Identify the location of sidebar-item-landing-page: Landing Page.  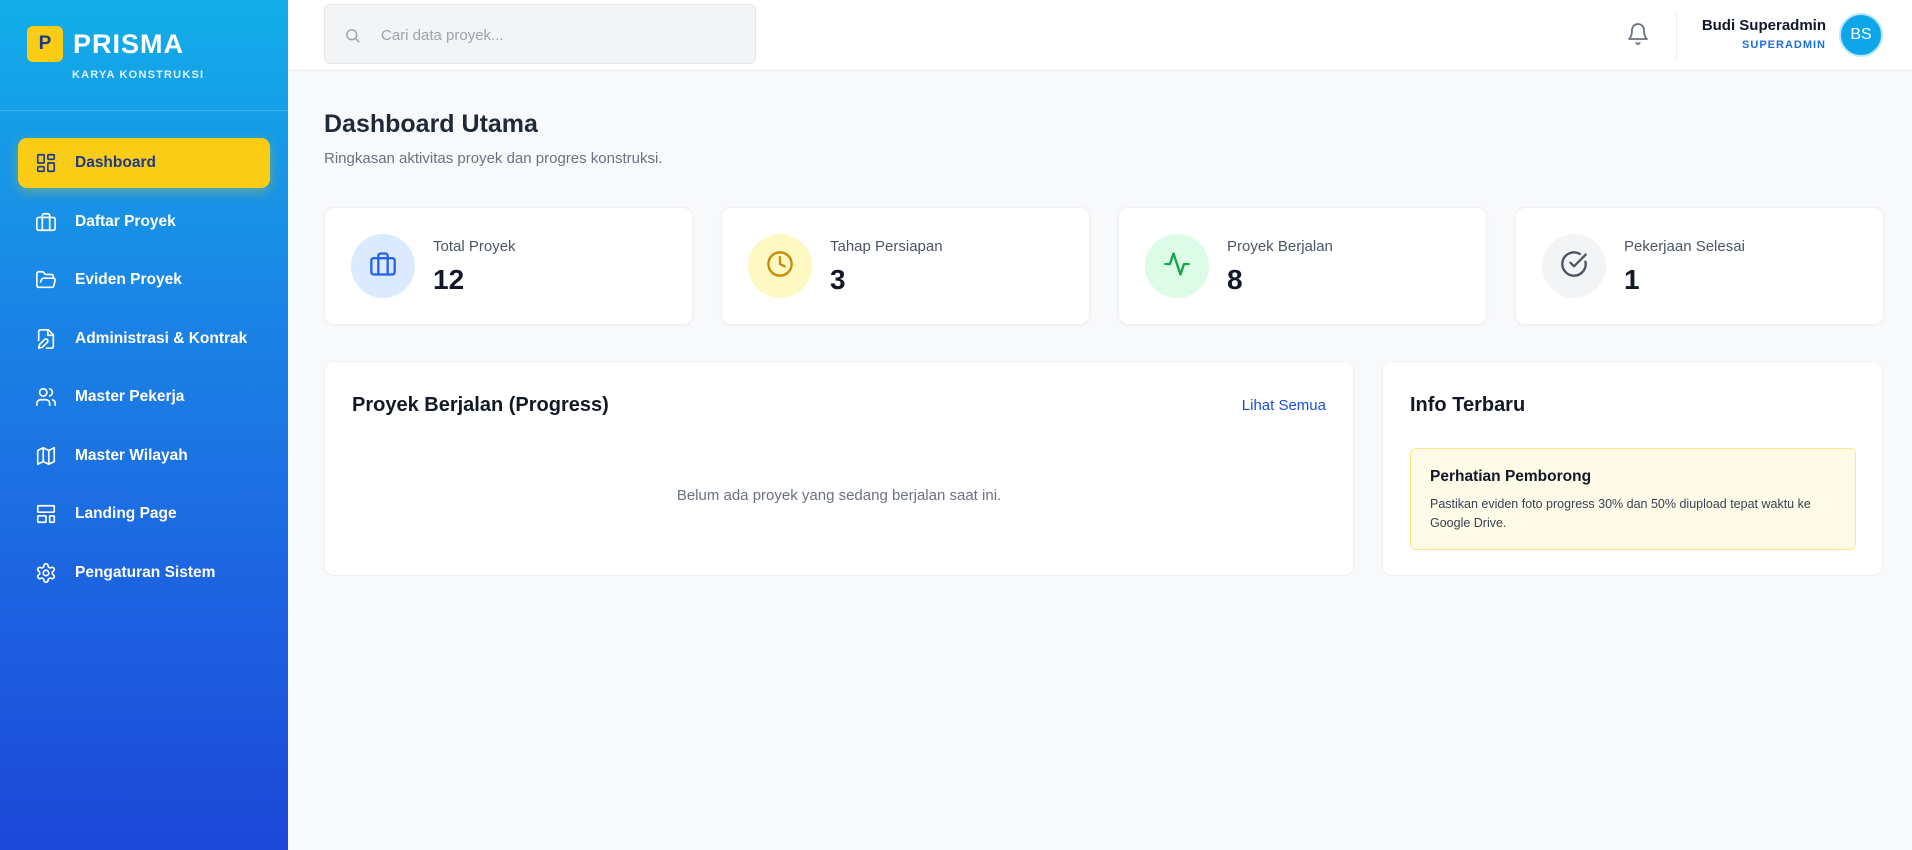
(144, 514).